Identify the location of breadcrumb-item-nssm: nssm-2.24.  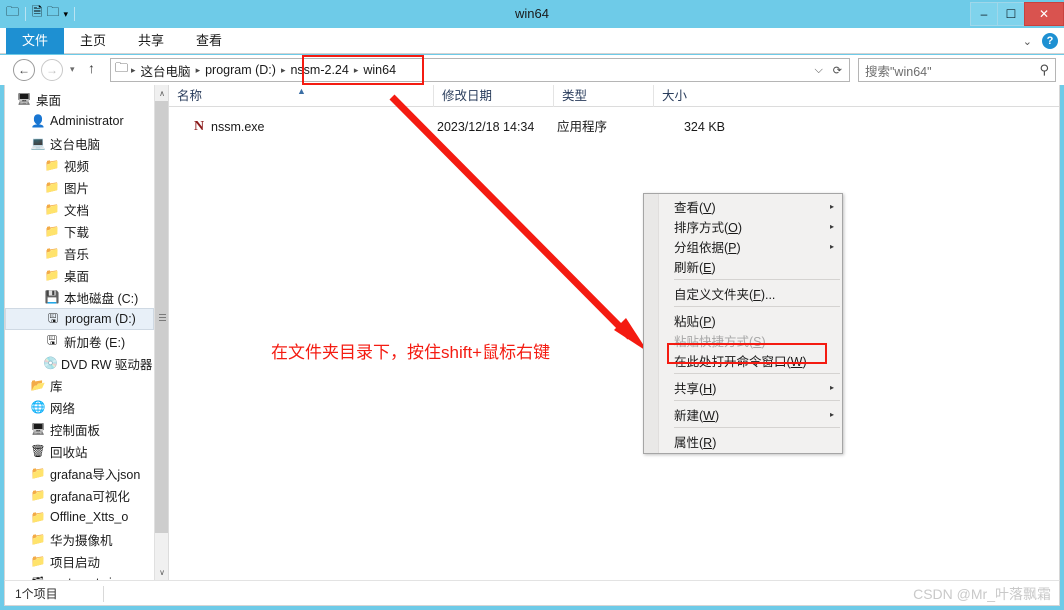
(319, 70).